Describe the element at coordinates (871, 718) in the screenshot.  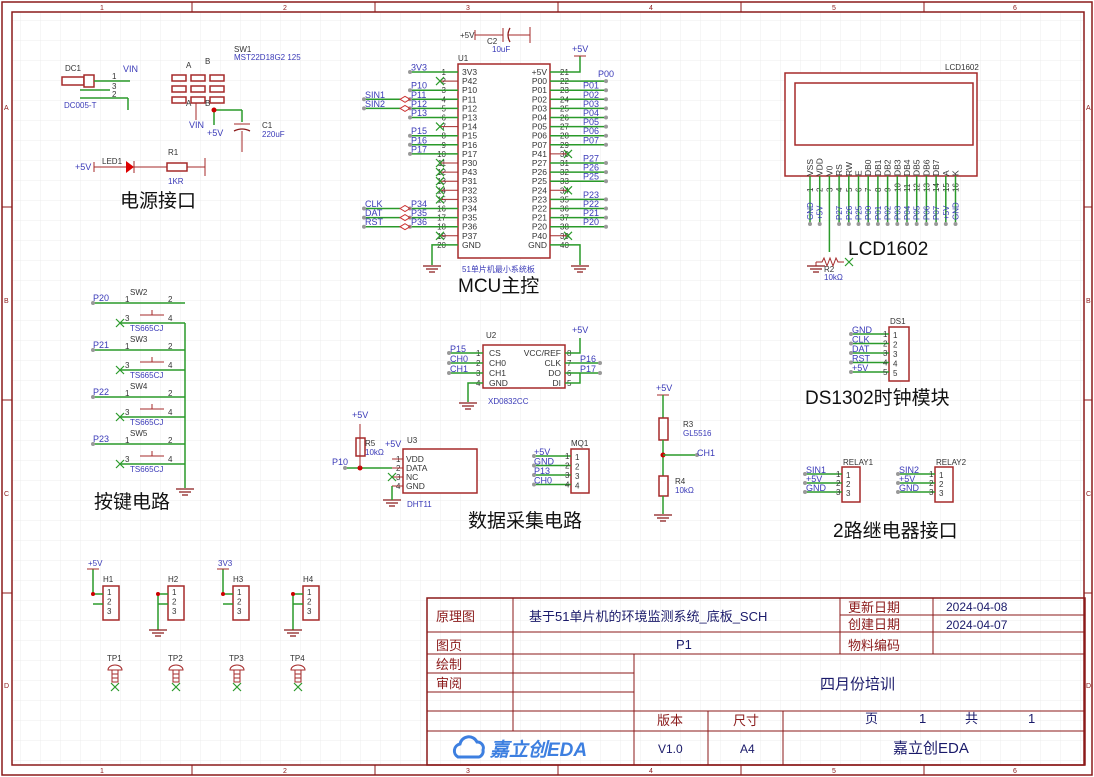
I see `sheet-label: 页` at that location.